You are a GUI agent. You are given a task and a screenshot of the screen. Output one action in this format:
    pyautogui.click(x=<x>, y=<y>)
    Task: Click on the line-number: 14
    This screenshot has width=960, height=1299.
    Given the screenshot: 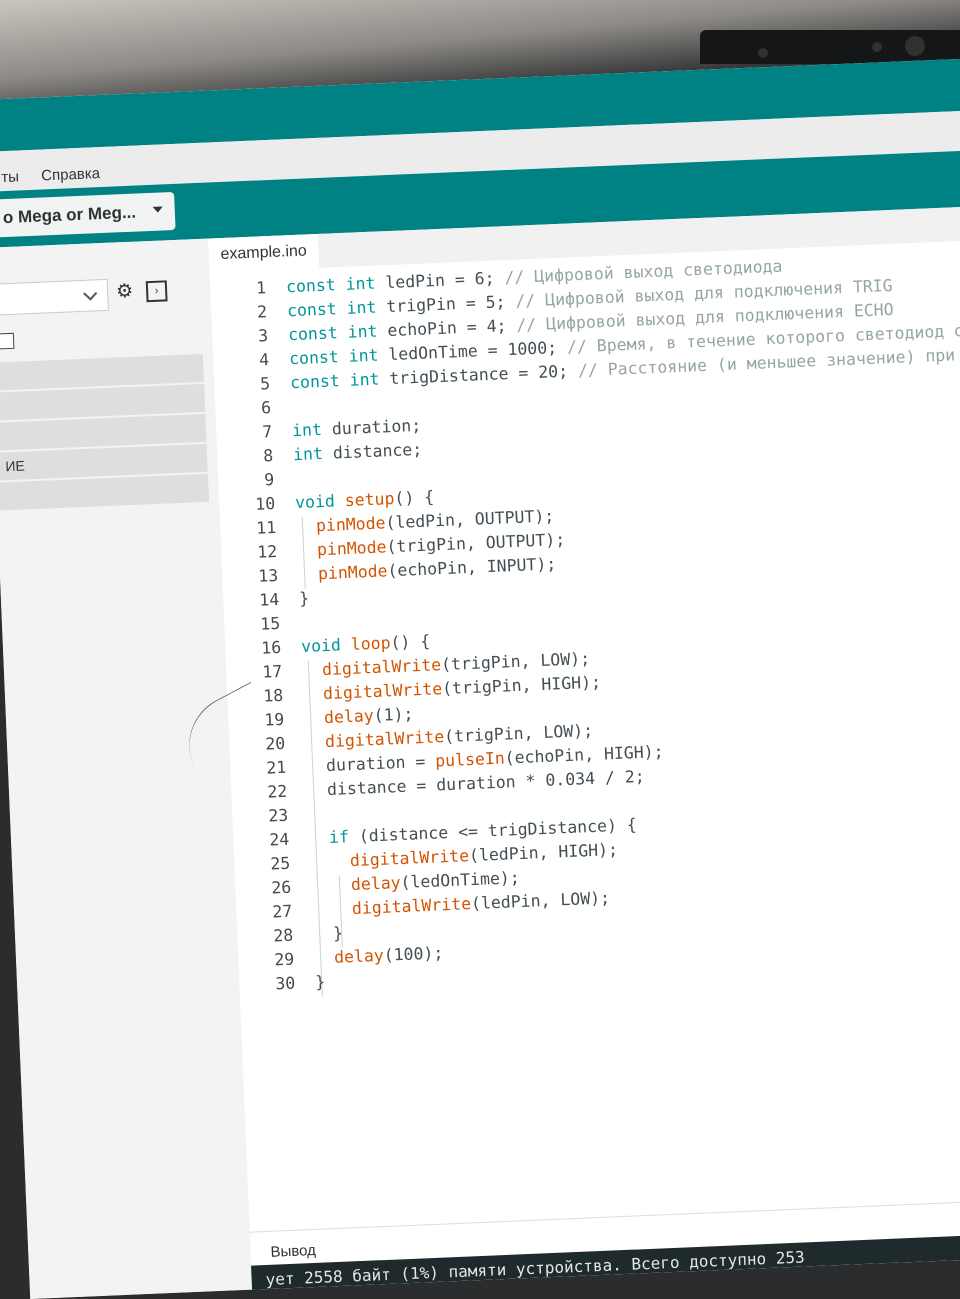 What is the action you would take?
    pyautogui.click(x=269, y=599)
    